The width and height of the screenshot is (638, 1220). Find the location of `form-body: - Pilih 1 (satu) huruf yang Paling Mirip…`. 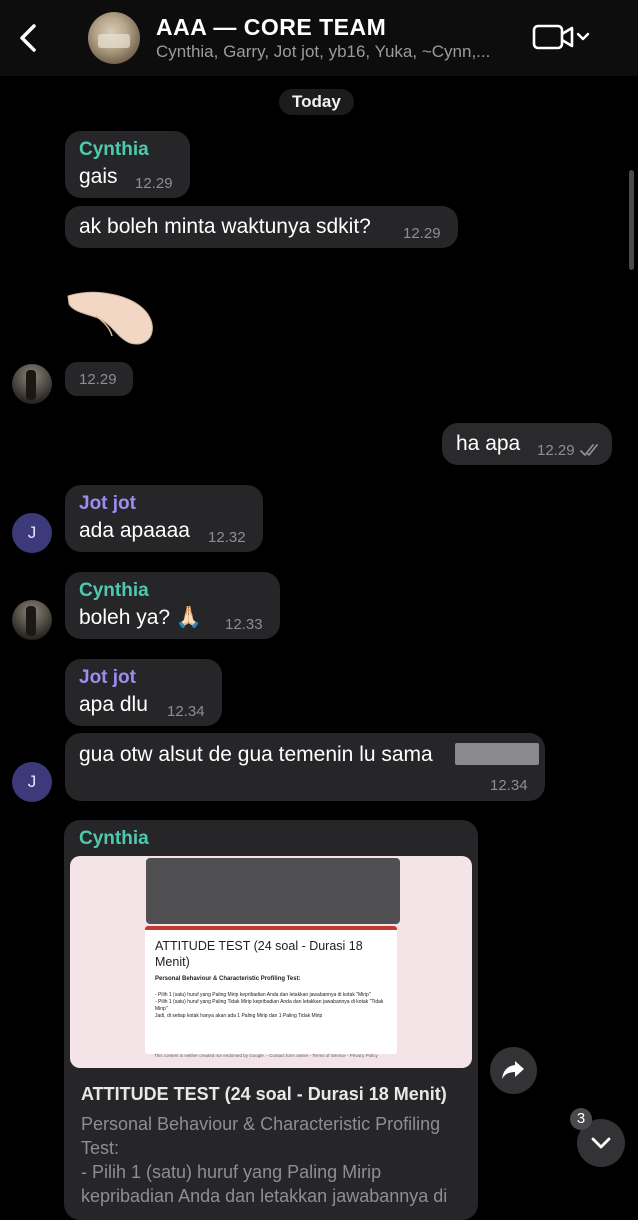

form-body: - Pilih 1 (satu) huruf yang Paling Mirip… is located at coordinates (269, 1005).